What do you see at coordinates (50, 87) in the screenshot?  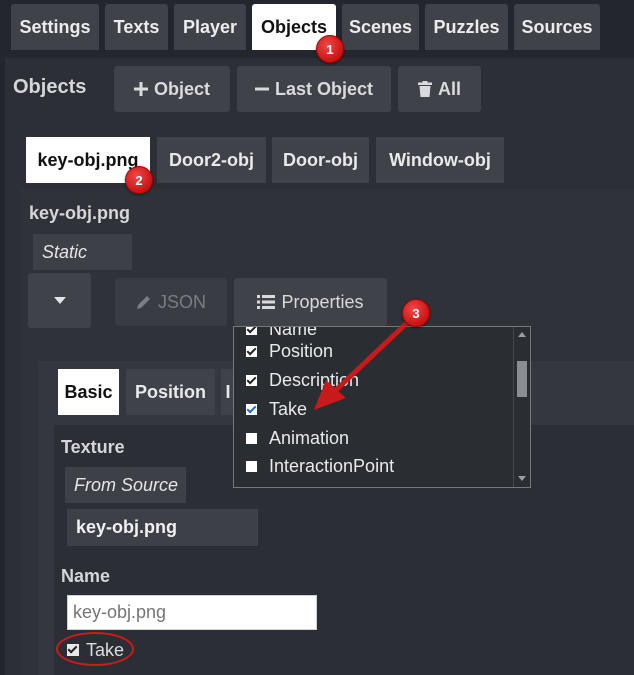 I see `objects-heading: Objects` at bounding box center [50, 87].